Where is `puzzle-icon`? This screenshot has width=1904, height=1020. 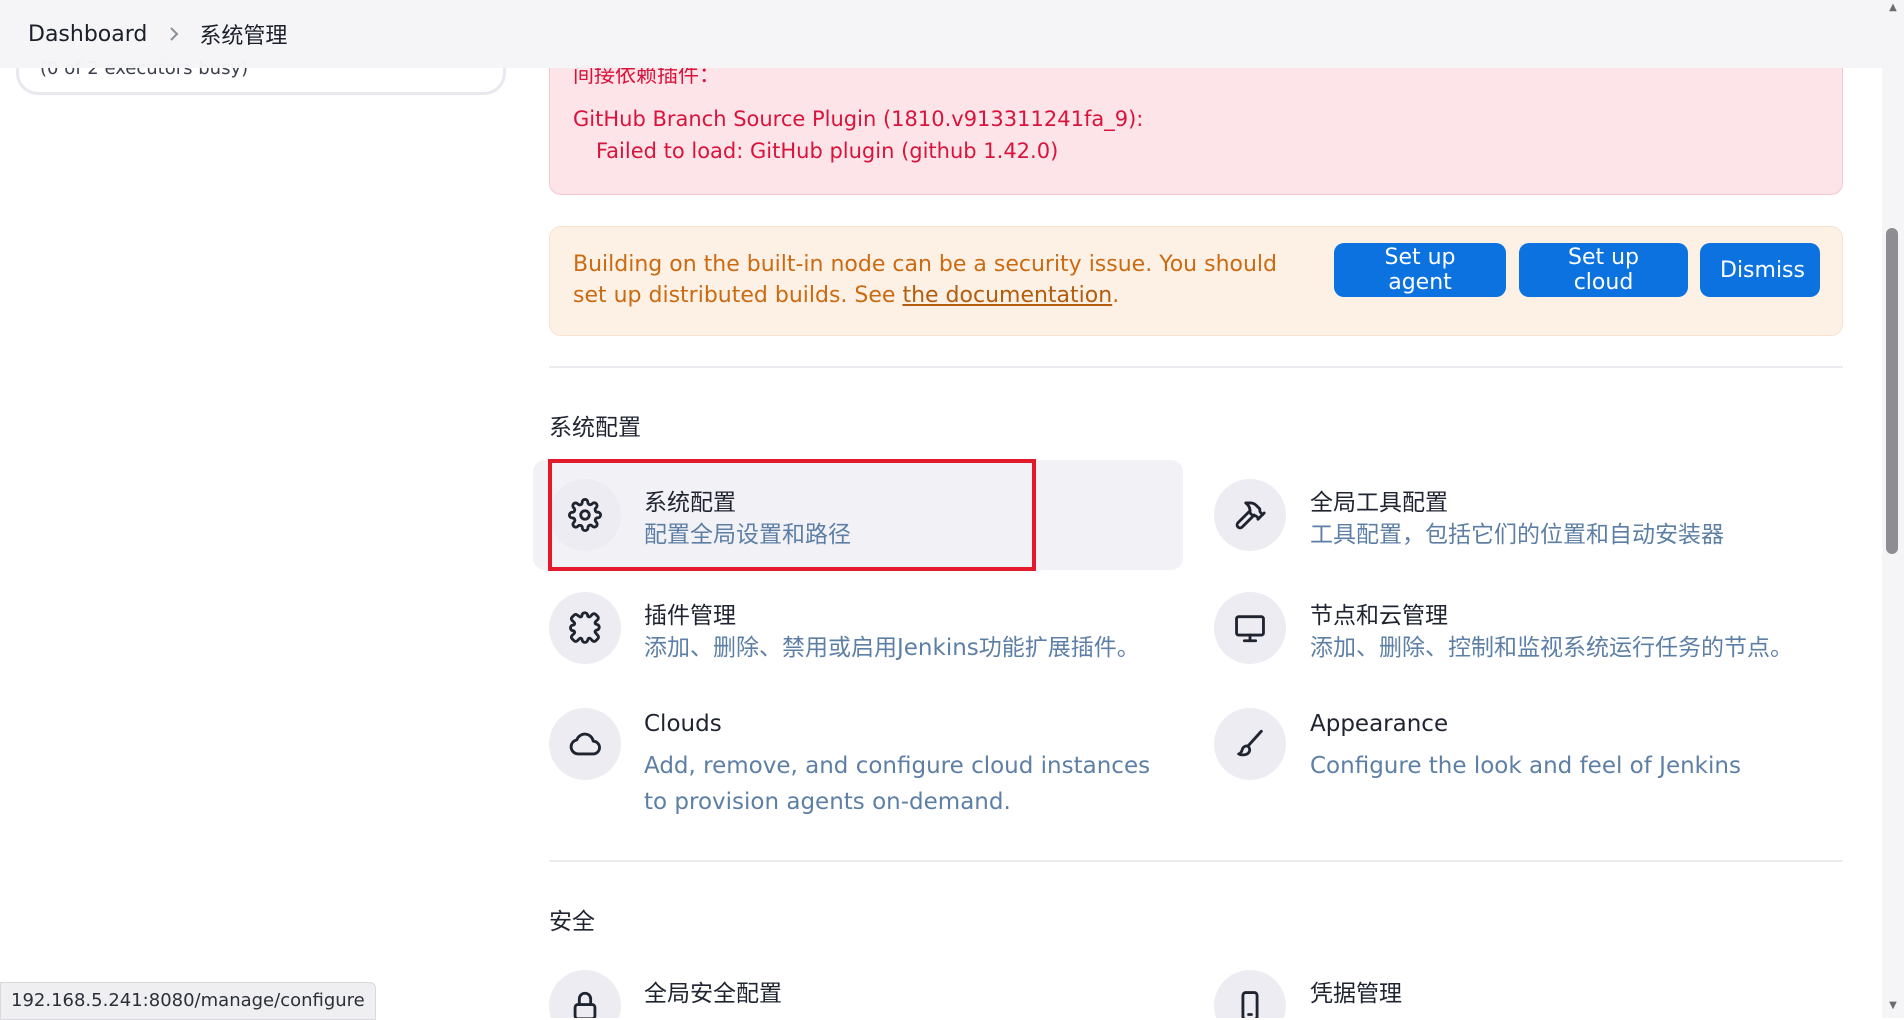
puzzle-icon is located at coordinates (585, 628).